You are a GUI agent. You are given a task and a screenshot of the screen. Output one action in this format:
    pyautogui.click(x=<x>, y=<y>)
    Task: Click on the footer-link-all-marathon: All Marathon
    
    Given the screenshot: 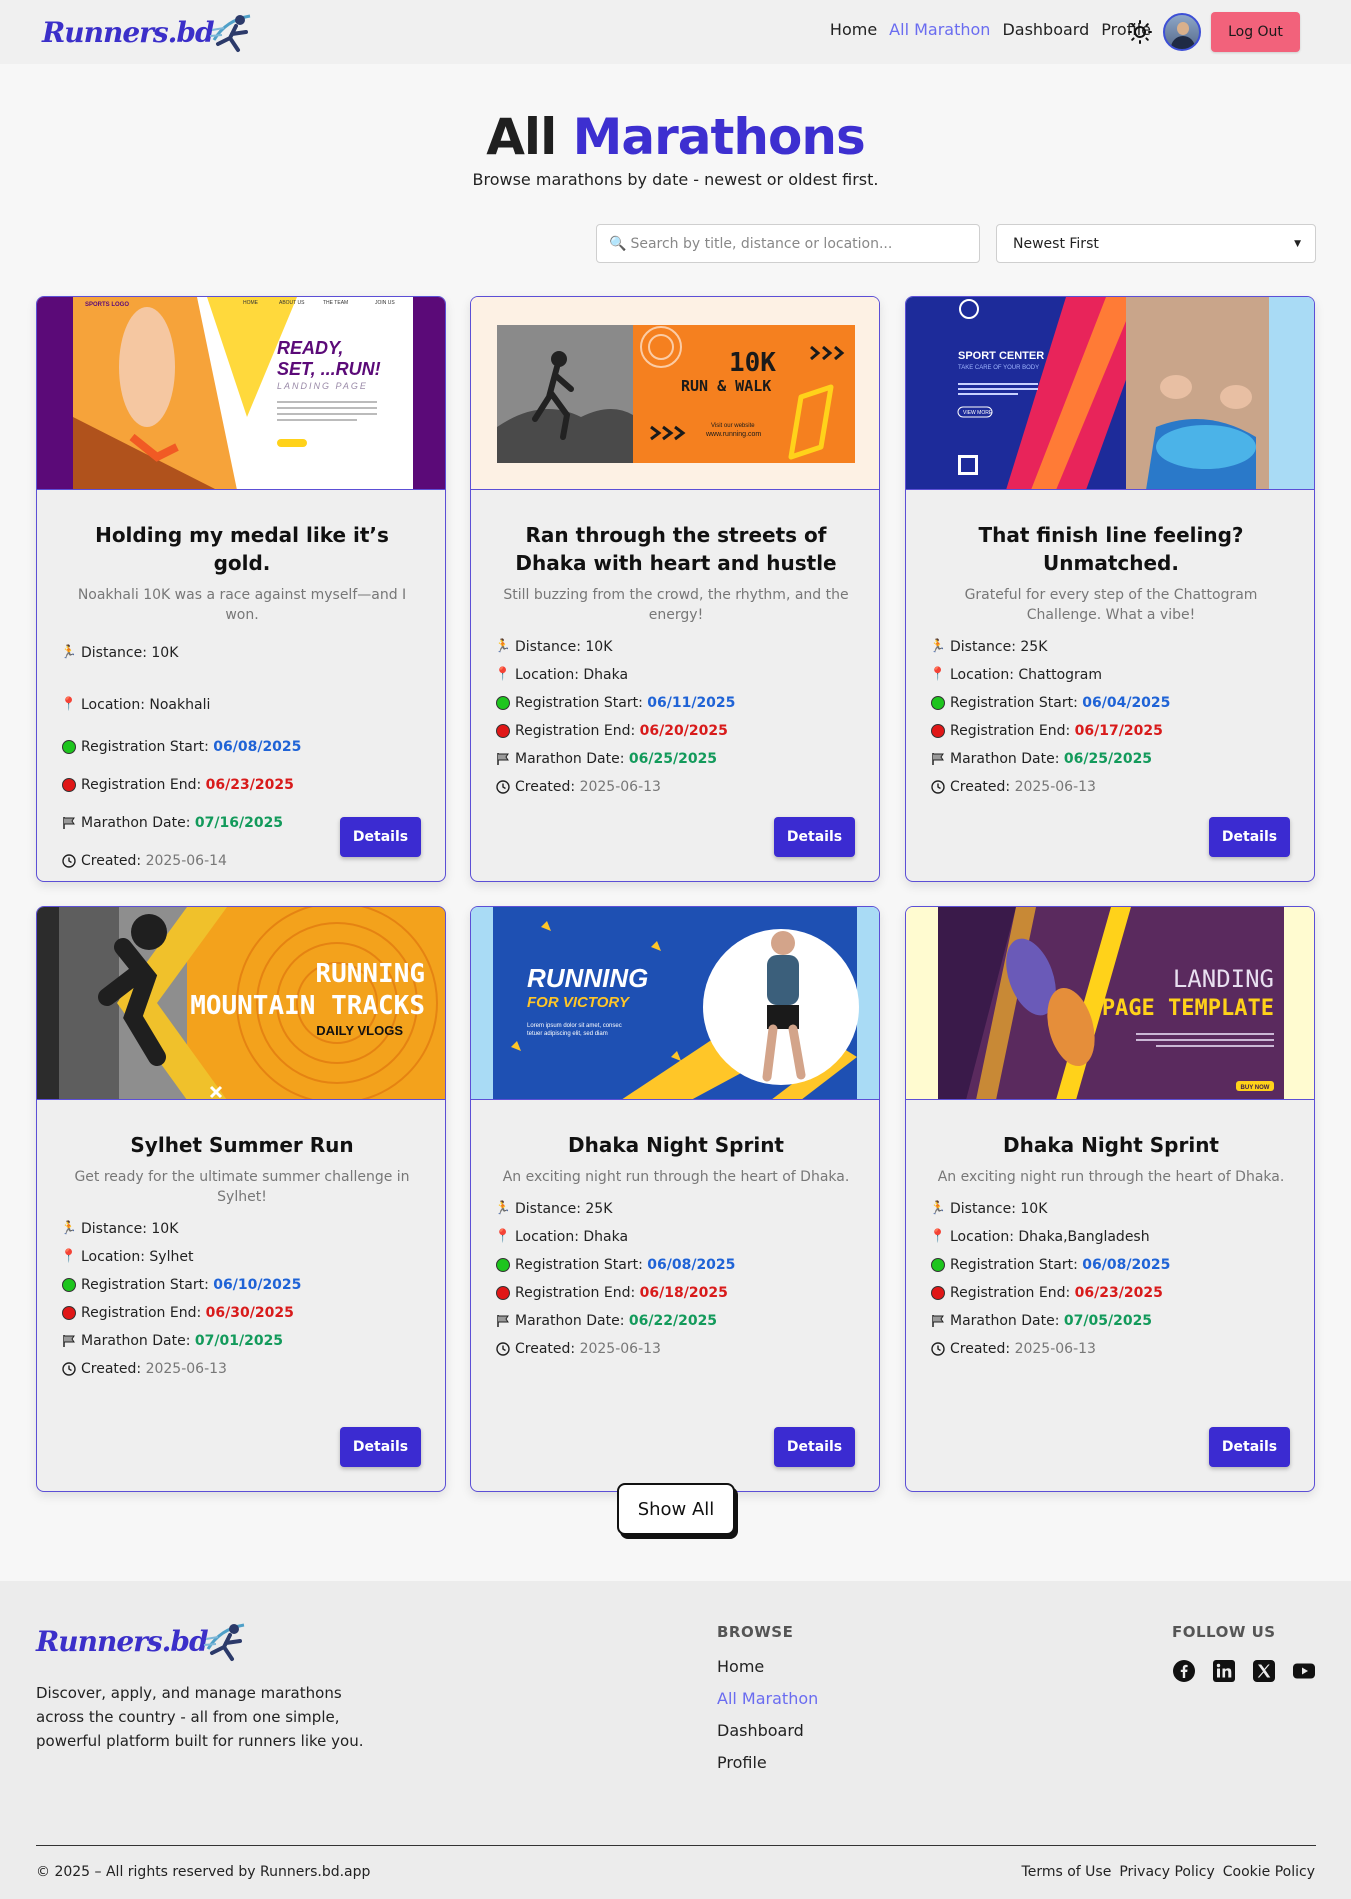 What is the action you would take?
    pyautogui.click(x=767, y=1699)
    